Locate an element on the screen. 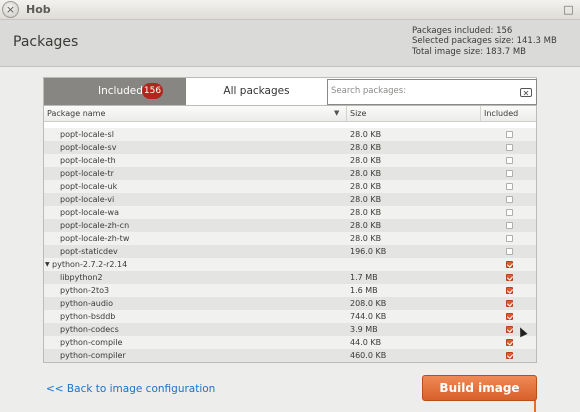  table-row: python-compile 44.0 KB is located at coordinates (290, 342).